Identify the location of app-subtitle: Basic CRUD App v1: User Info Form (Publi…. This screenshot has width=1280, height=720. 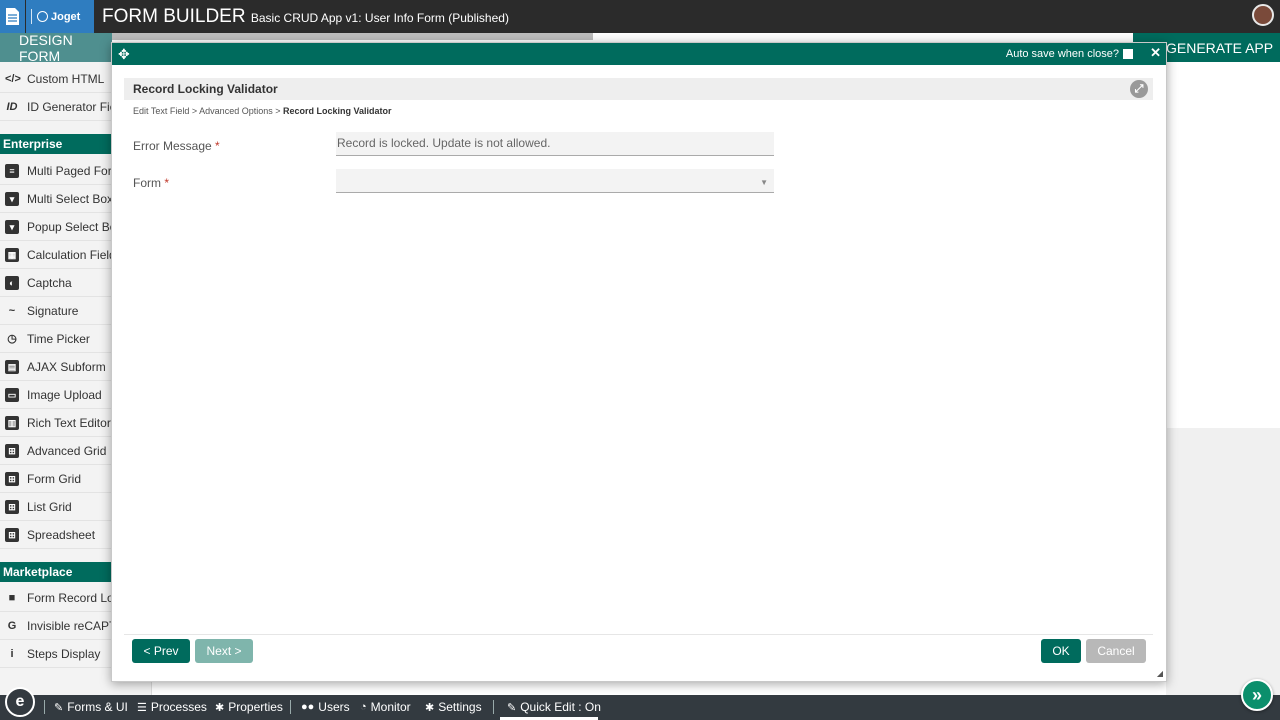
(379, 18).